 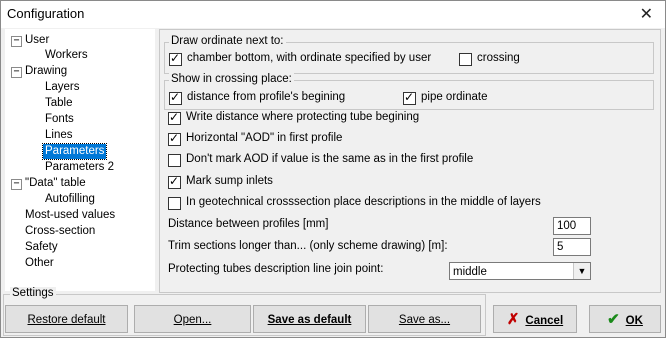 I want to click on distance-between-input, so click(x=572, y=226).